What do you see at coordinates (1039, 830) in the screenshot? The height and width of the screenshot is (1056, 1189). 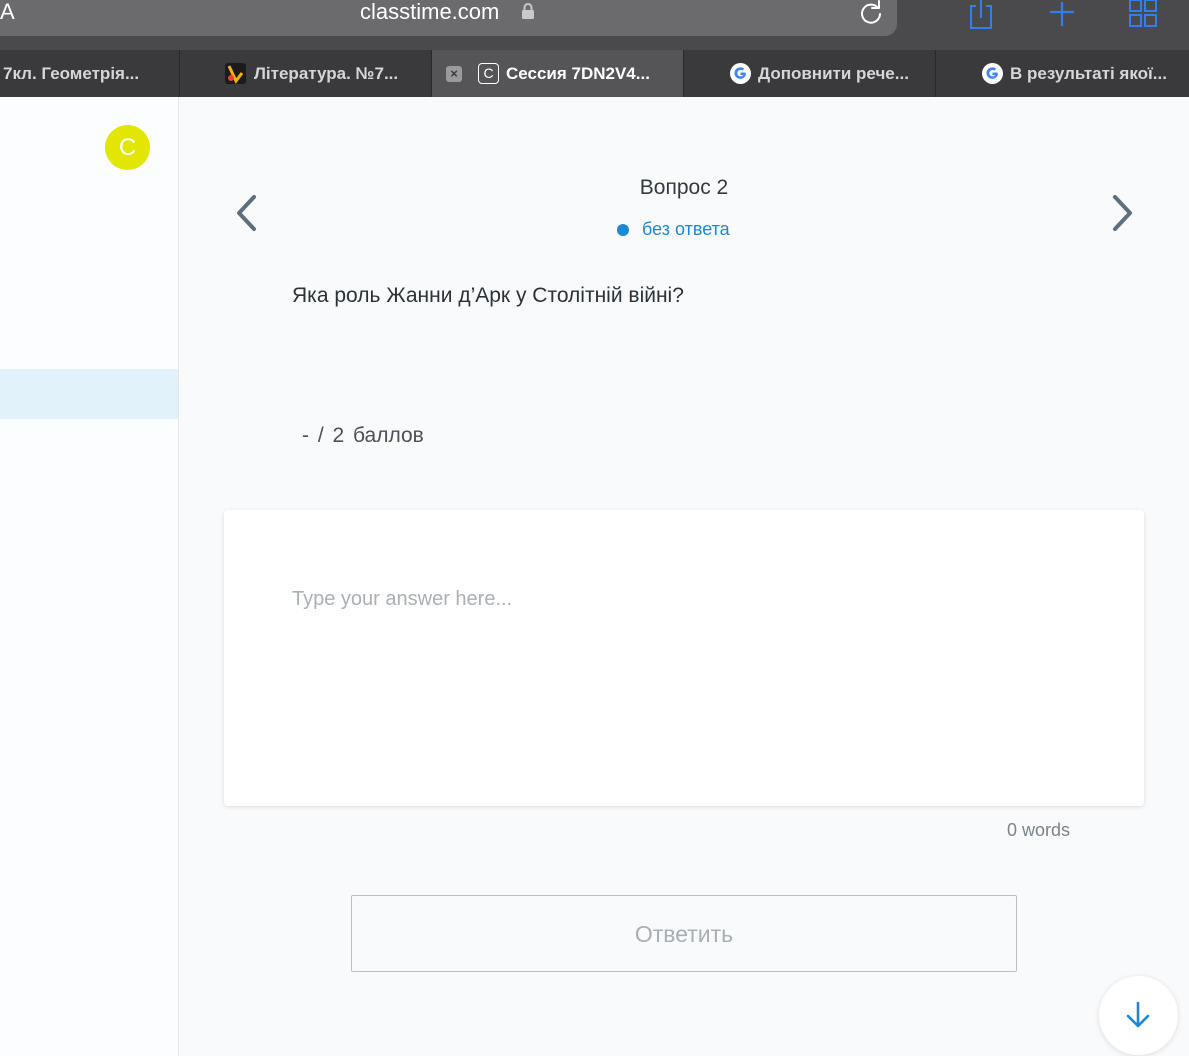 I see `word-count: 0 words` at bounding box center [1039, 830].